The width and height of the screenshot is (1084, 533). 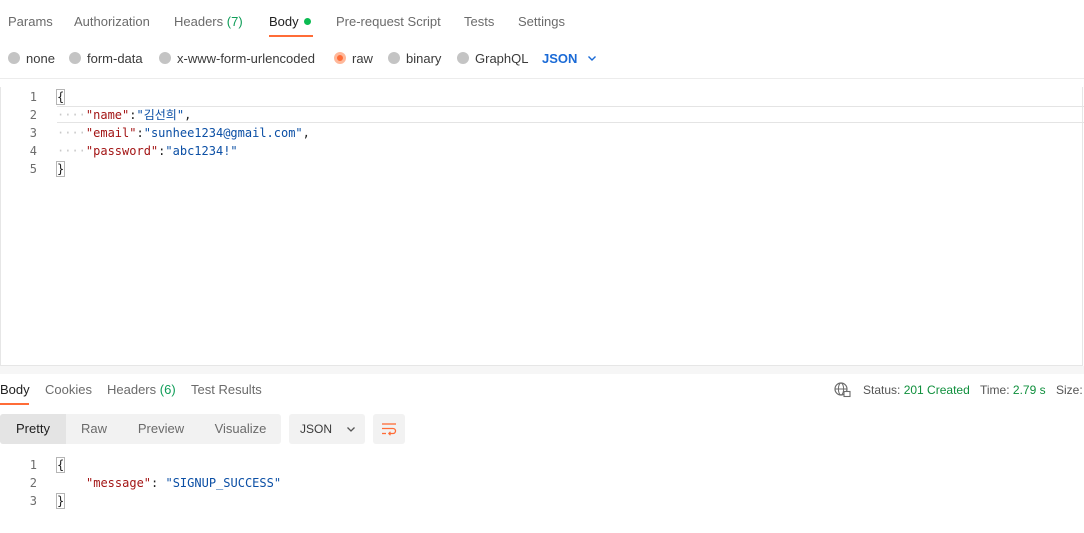 I want to click on json-value: "SIGNUP_SUCCESS", so click(x=223, y=483).